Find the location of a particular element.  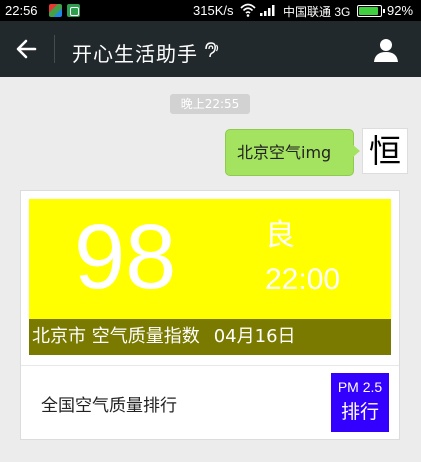

status-bar: 22:56 315K/s 中国联通 3G 92% is located at coordinates (210, 10).